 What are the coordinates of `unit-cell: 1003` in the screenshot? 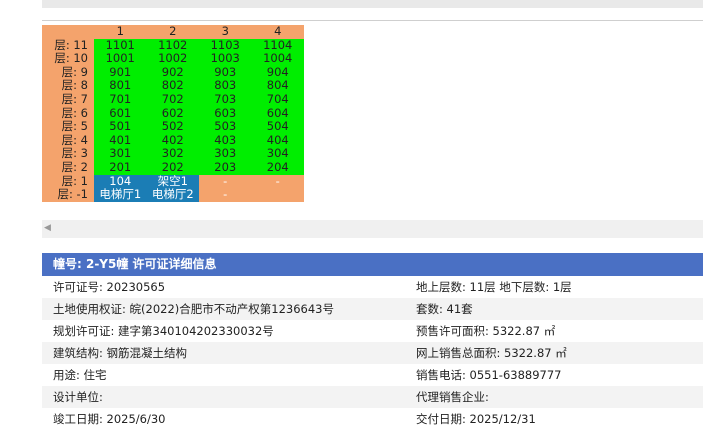 It's located at (225, 59).